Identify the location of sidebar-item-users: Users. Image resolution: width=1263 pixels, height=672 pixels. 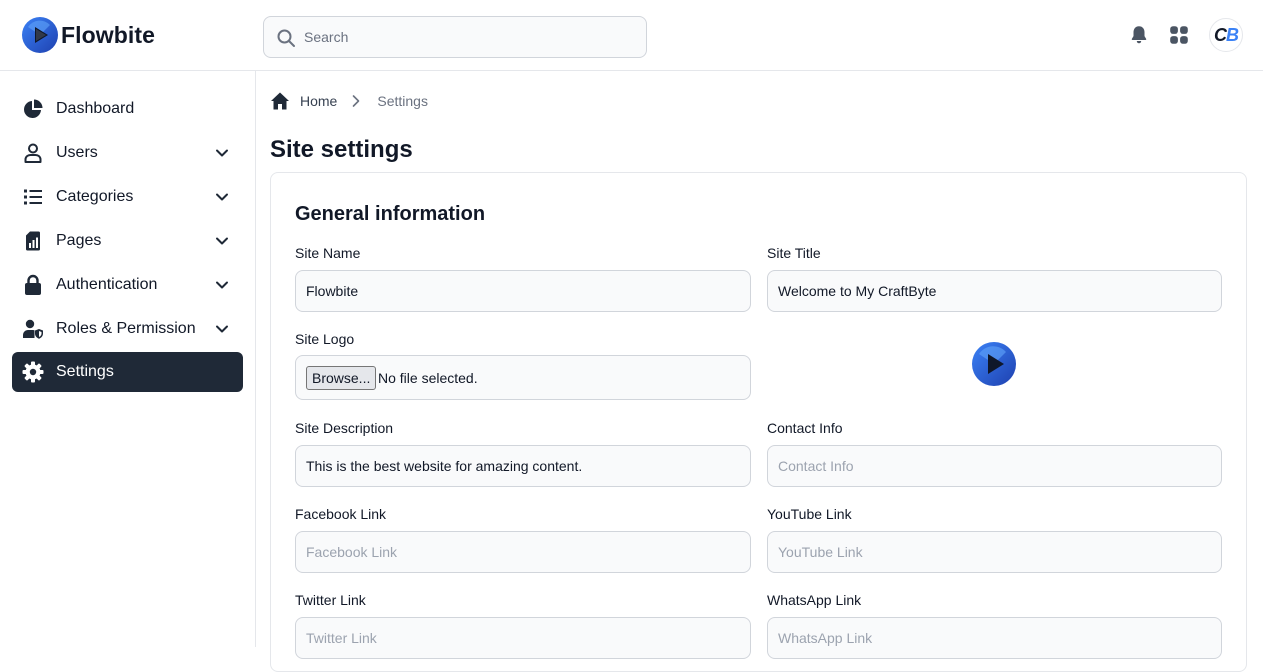
(127, 153).